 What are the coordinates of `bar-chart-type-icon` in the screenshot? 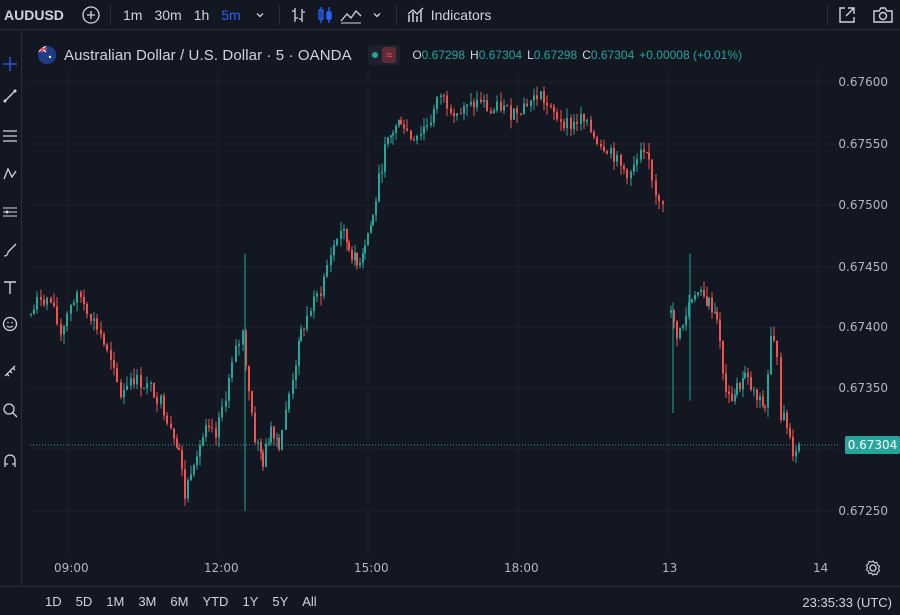 It's located at (299, 15).